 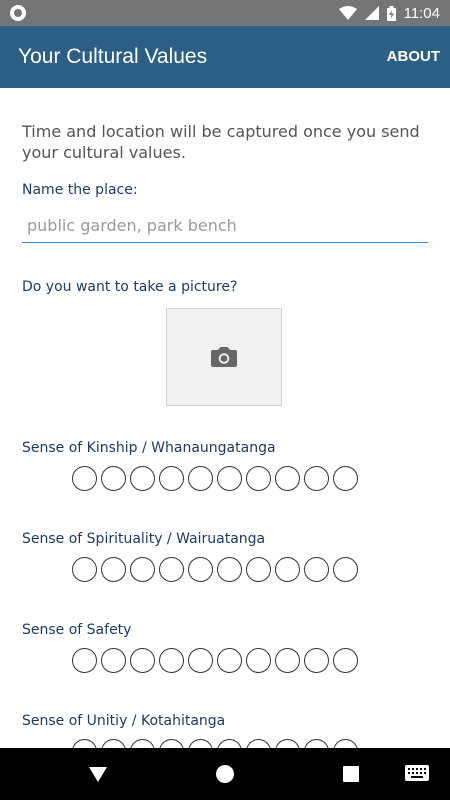 What do you see at coordinates (215, 570) in the screenshot?
I see `rating-scale-spirituality` at bounding box center [215, 570].